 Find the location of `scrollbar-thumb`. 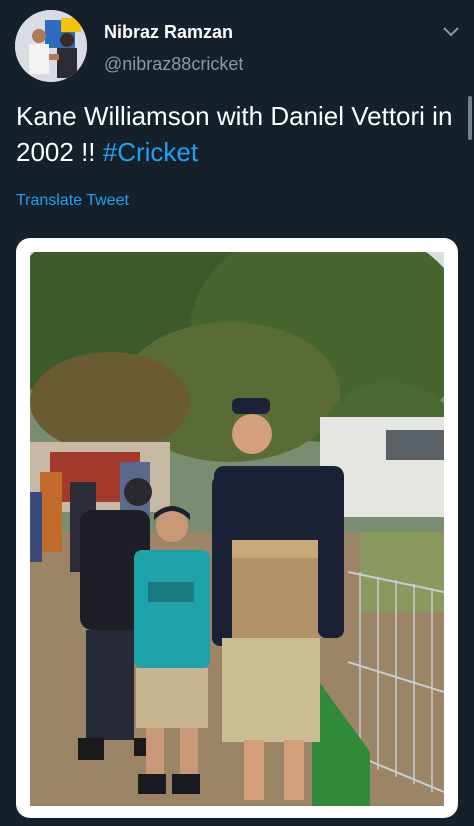

scrollbar-thumb is located at coordinates (470, 118).